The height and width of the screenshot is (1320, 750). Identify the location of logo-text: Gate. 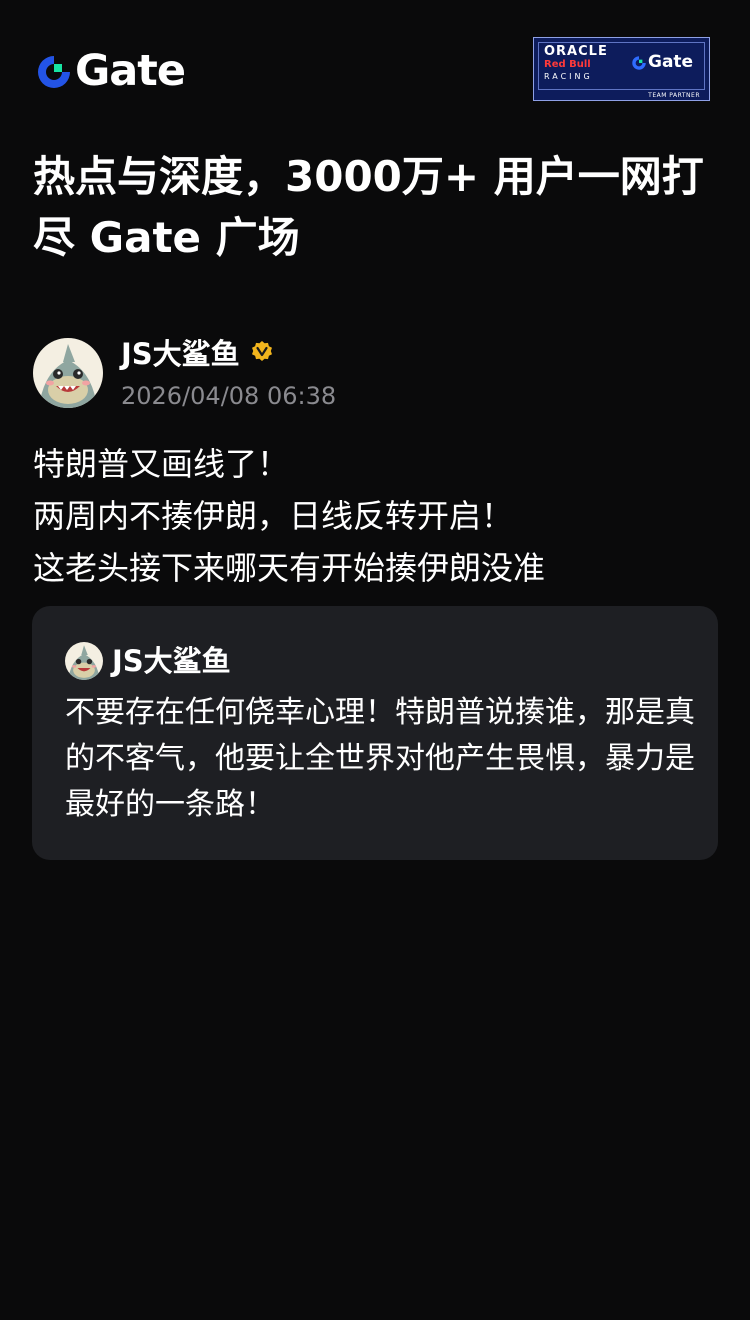
(130, 71).